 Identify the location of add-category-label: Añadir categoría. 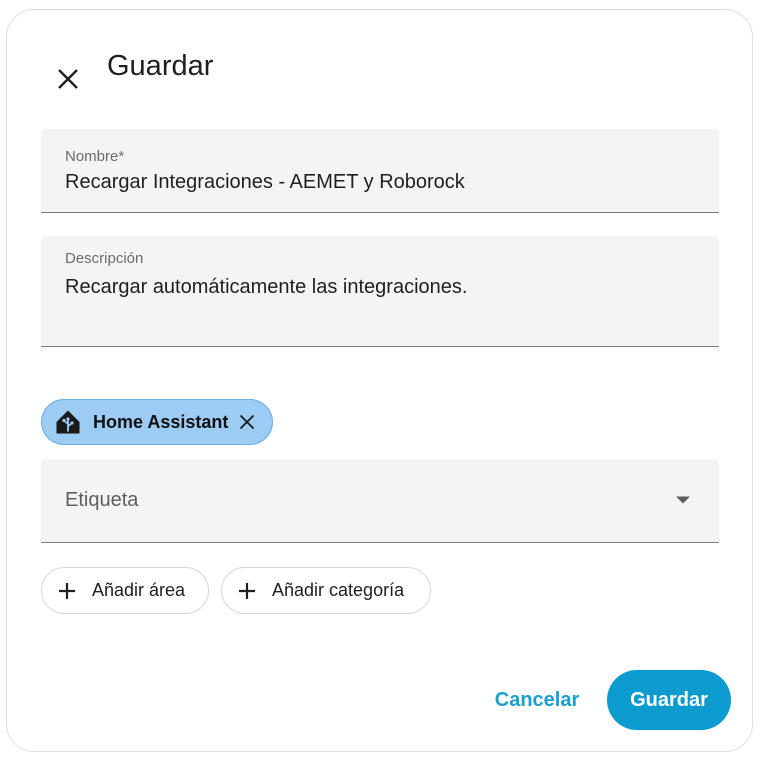
(338, 590).